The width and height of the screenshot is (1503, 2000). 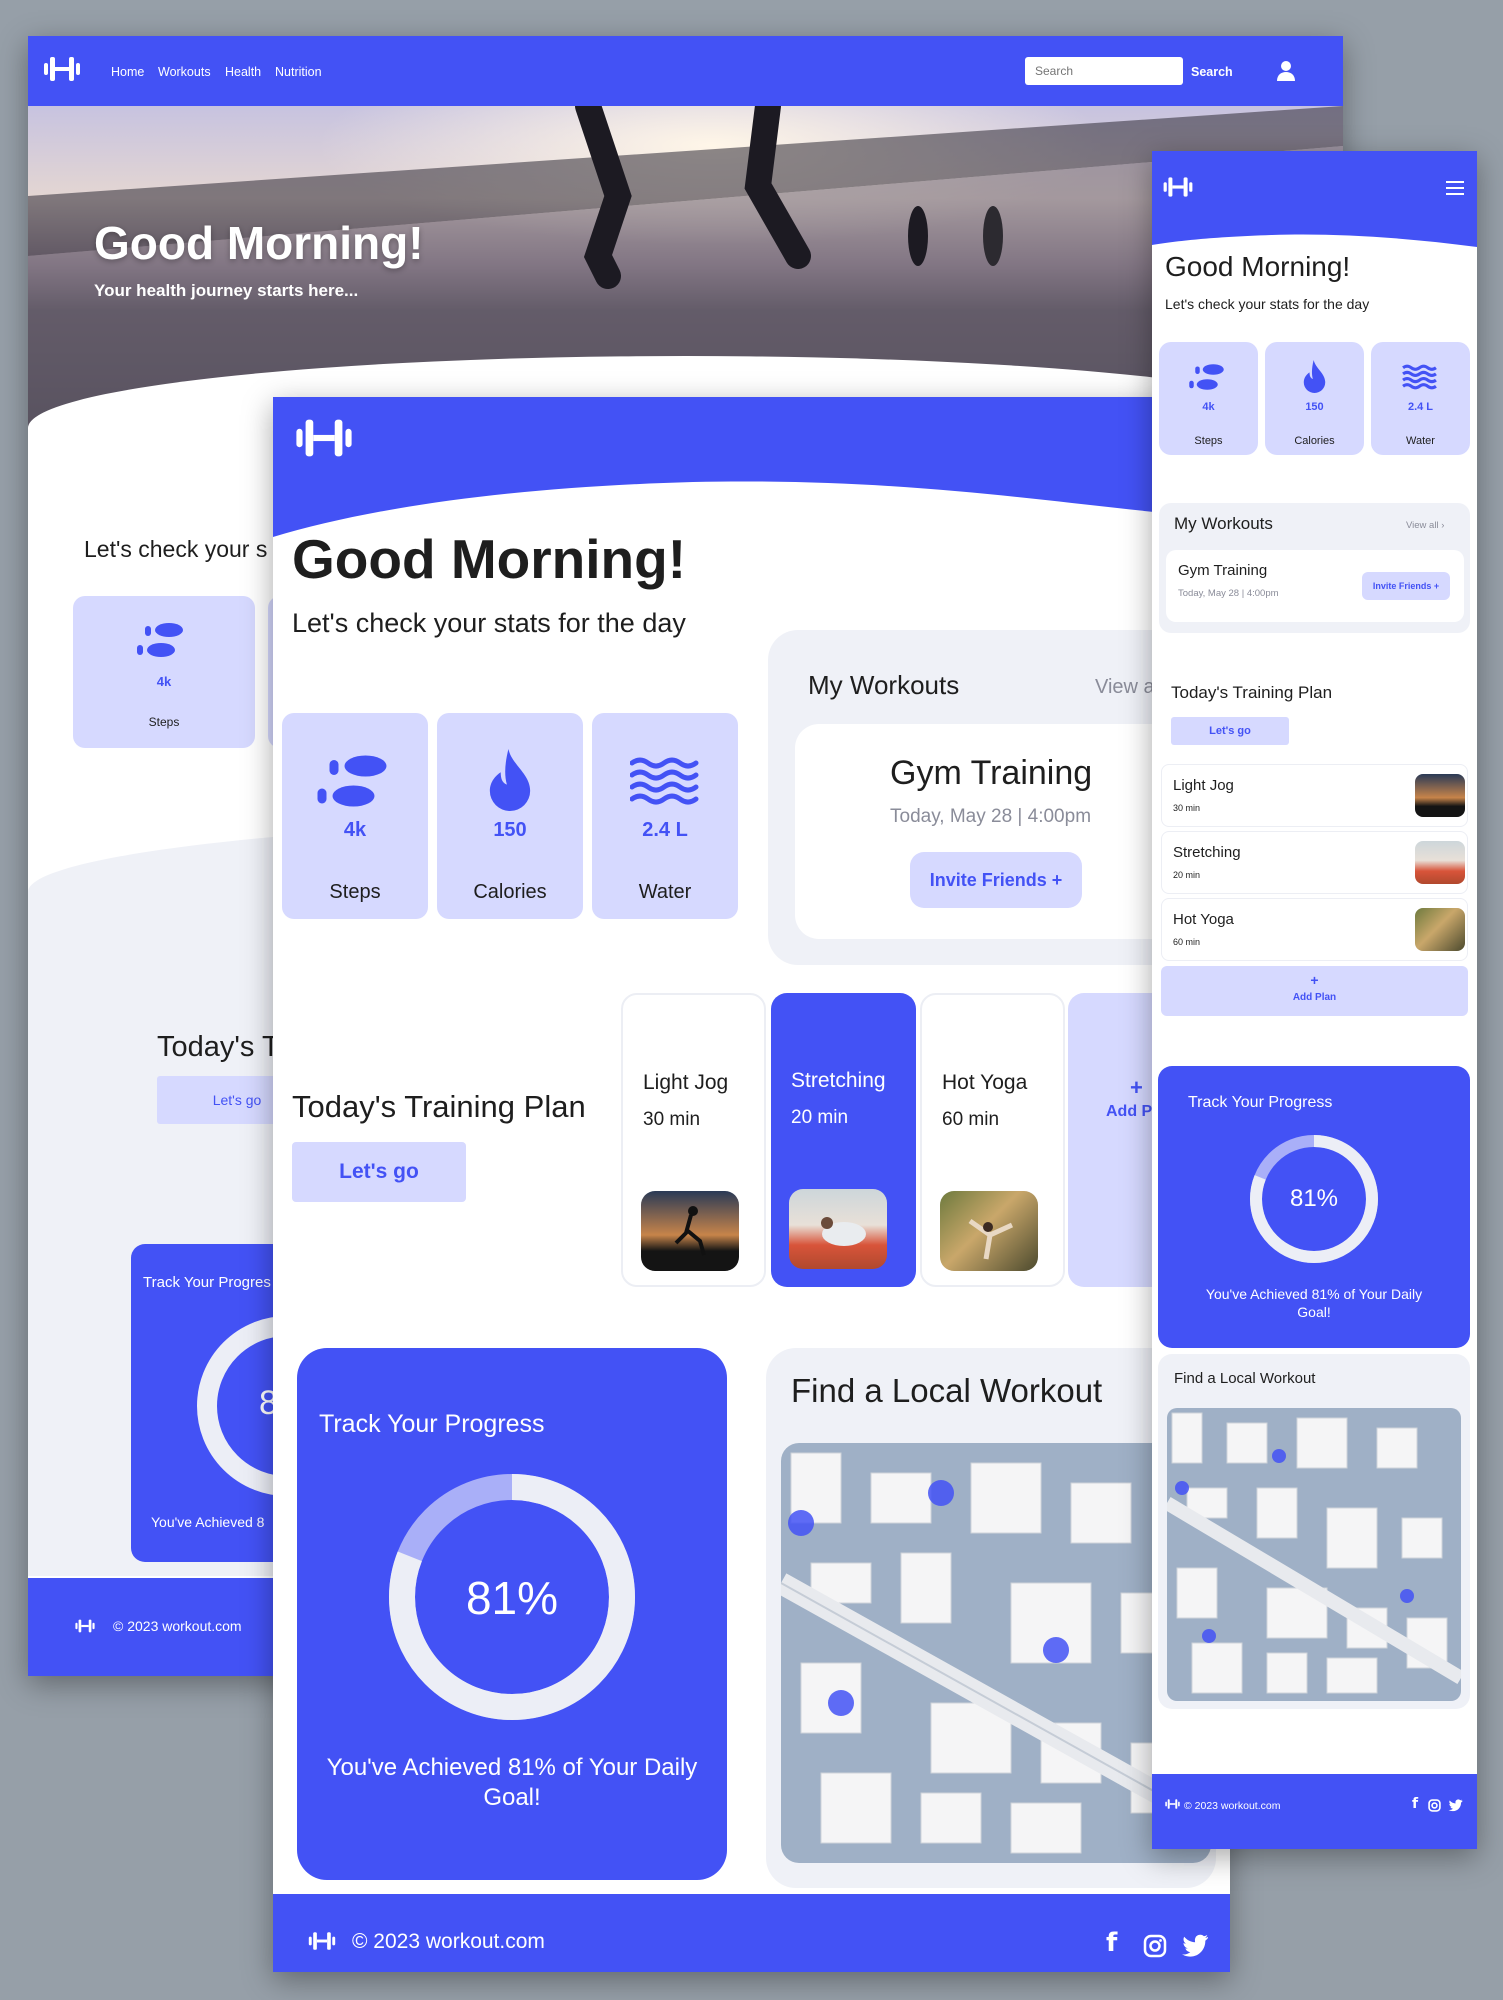 What do you see at coordinates (1187, 875) in the screenshot?
I see `mobile-plan-duration: 20 min` at bounding box center [1187, 875].